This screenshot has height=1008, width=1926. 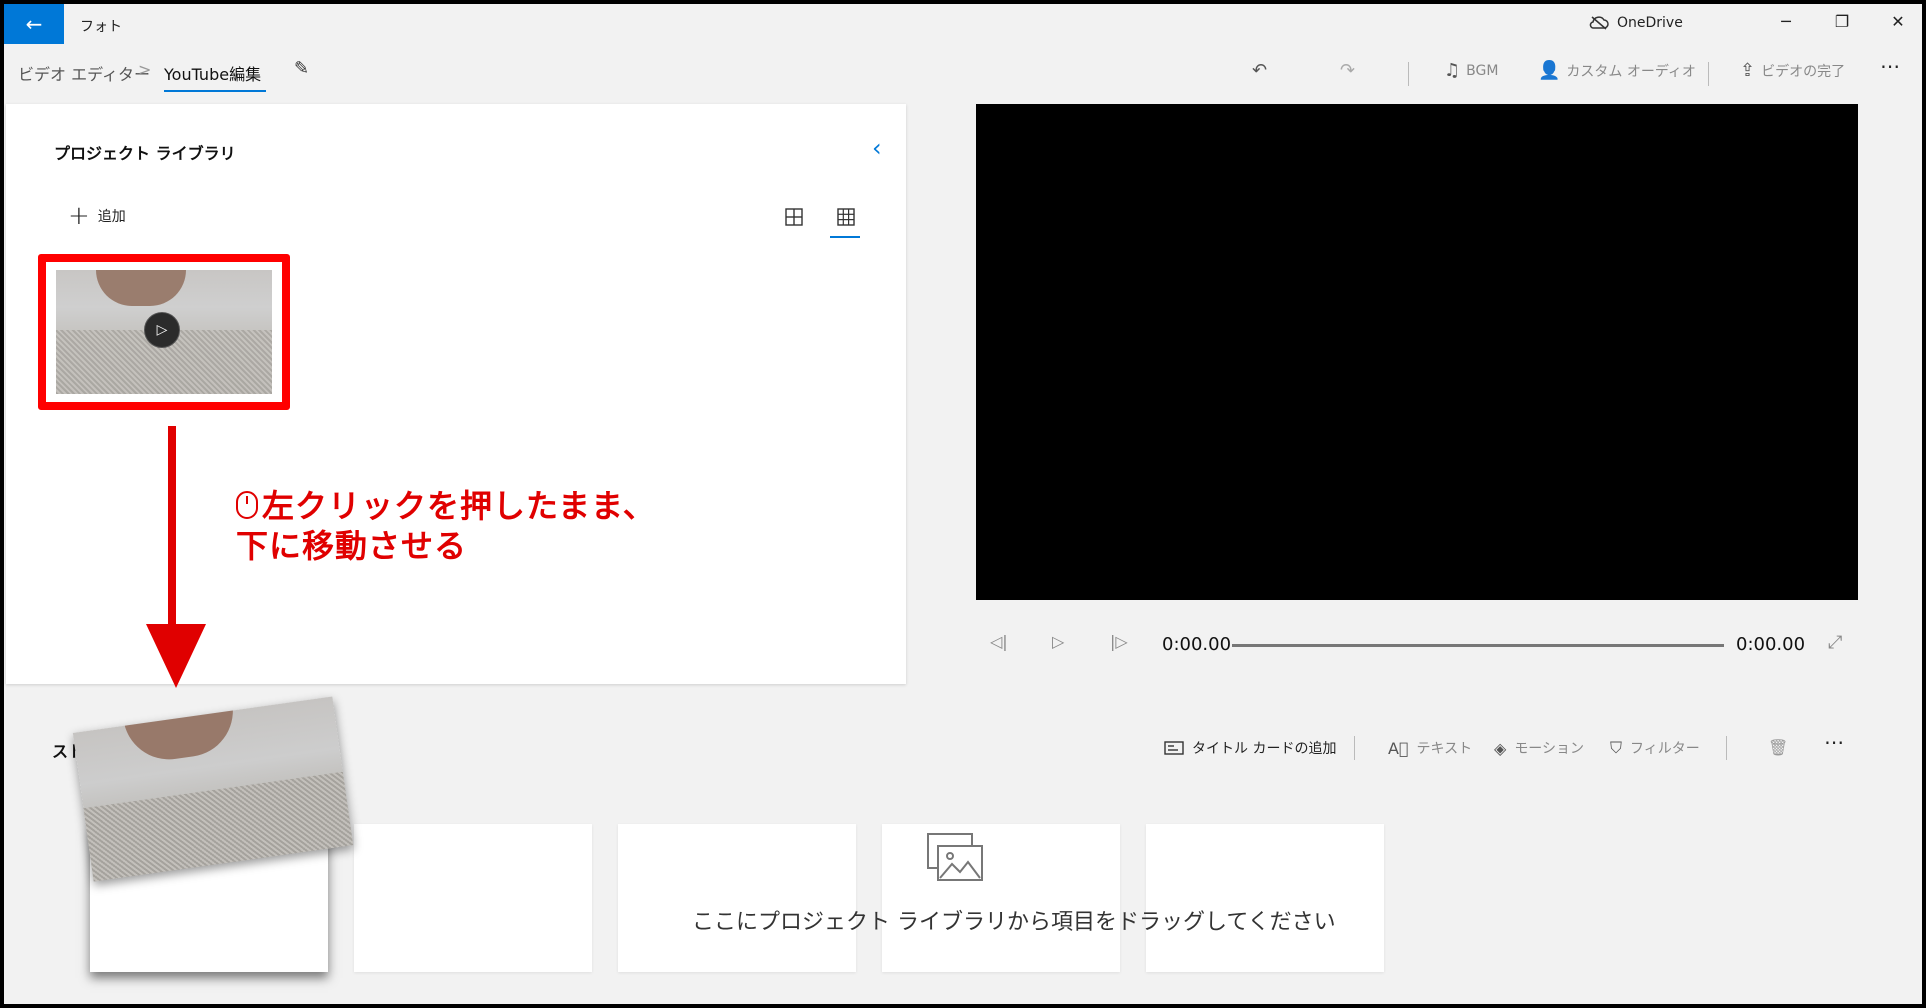 What do you see at coordinates (1835, 642) in the screenshot?
I see `fullscreen-icon: ⤢` at bounding box center [1835, 642].